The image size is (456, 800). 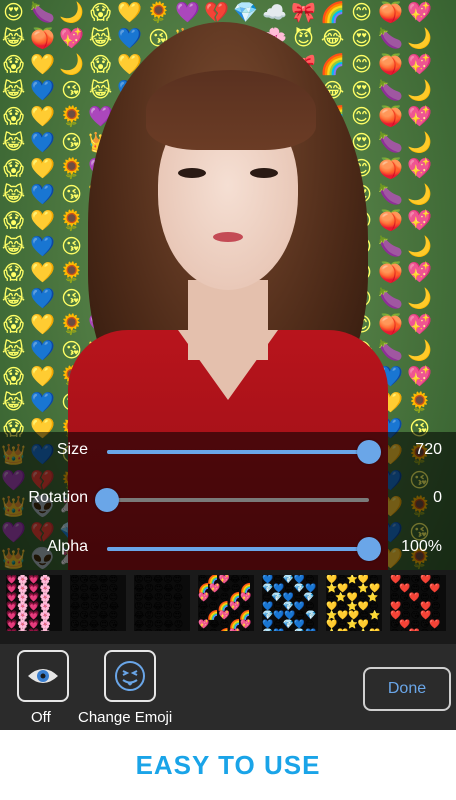 What do you see at coordinates (231, 110) in the screenshot?
I see `bangs` at bounding box center [231, 110].